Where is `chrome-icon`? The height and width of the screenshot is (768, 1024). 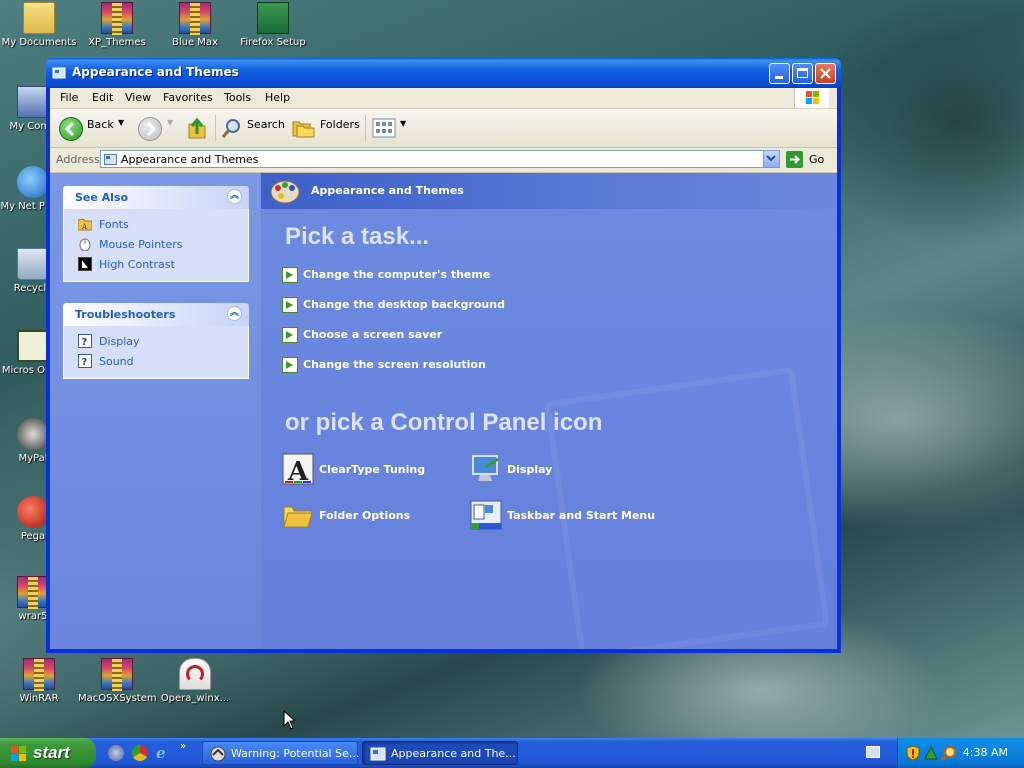 chrome-icon is located at coordinates (140, 753).